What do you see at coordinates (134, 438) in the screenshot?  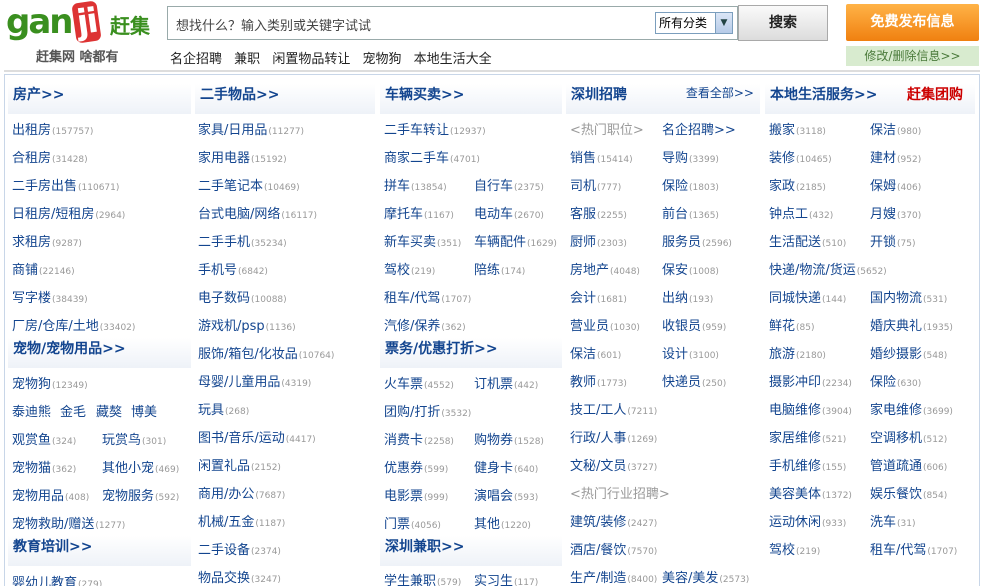 I see `category-link-chongwu: 玩赏鸟(301)` at bounding box center [134, 438].